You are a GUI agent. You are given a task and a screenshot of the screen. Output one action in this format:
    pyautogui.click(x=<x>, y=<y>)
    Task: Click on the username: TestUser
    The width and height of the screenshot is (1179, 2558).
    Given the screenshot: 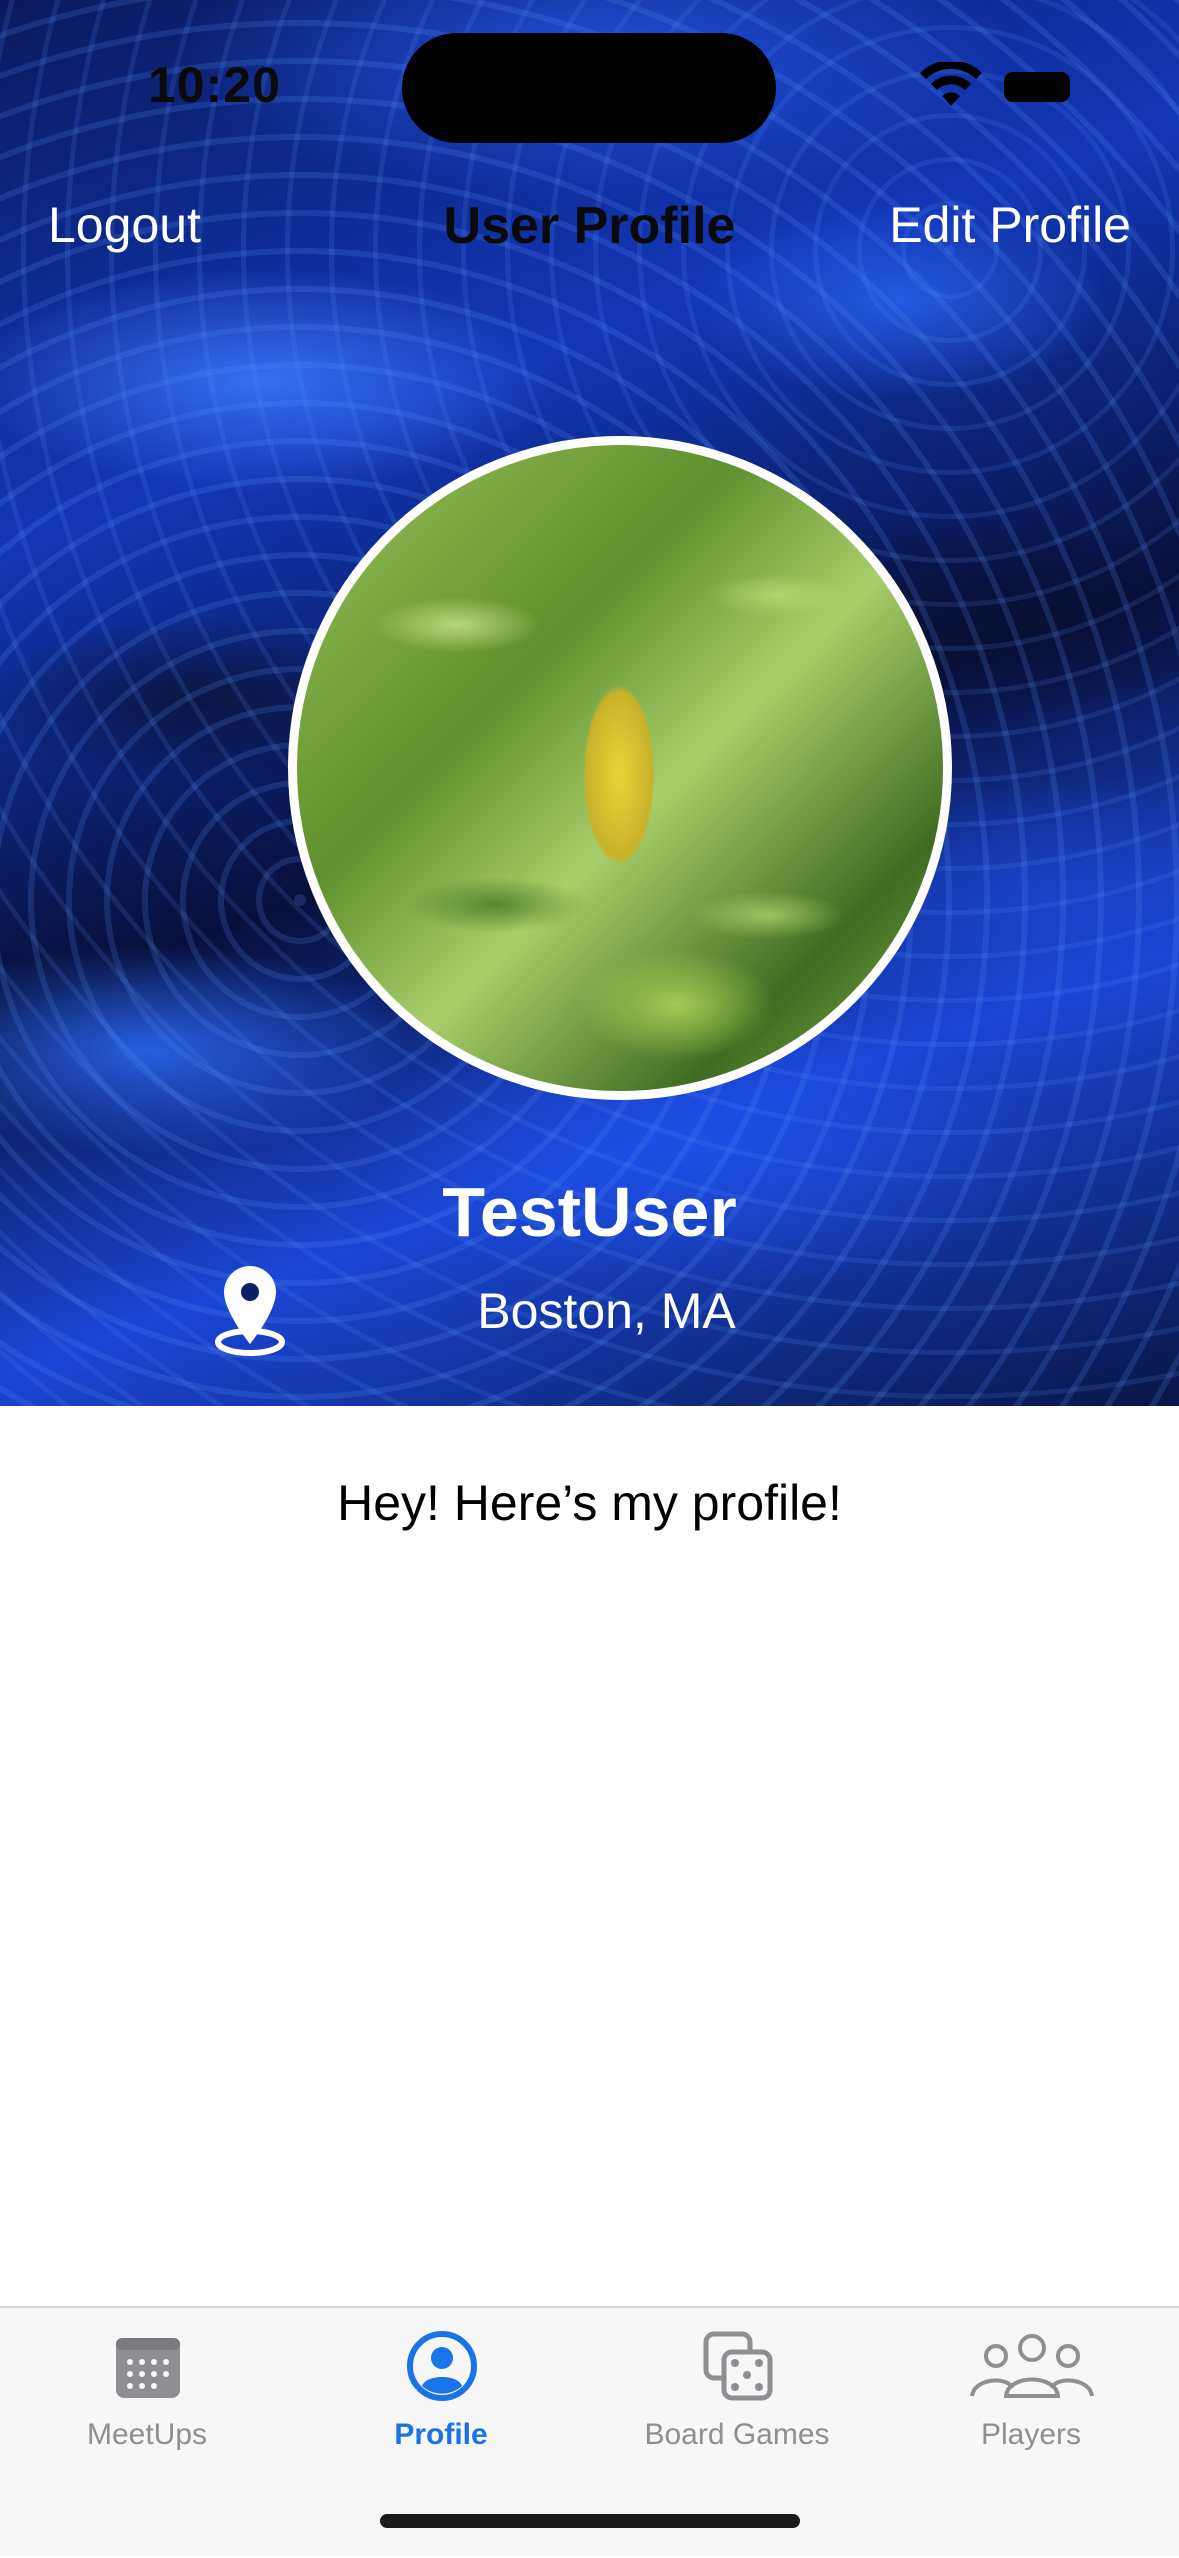 What is the action you would take?
    pyautogui.click(x=589, y=1212)
    